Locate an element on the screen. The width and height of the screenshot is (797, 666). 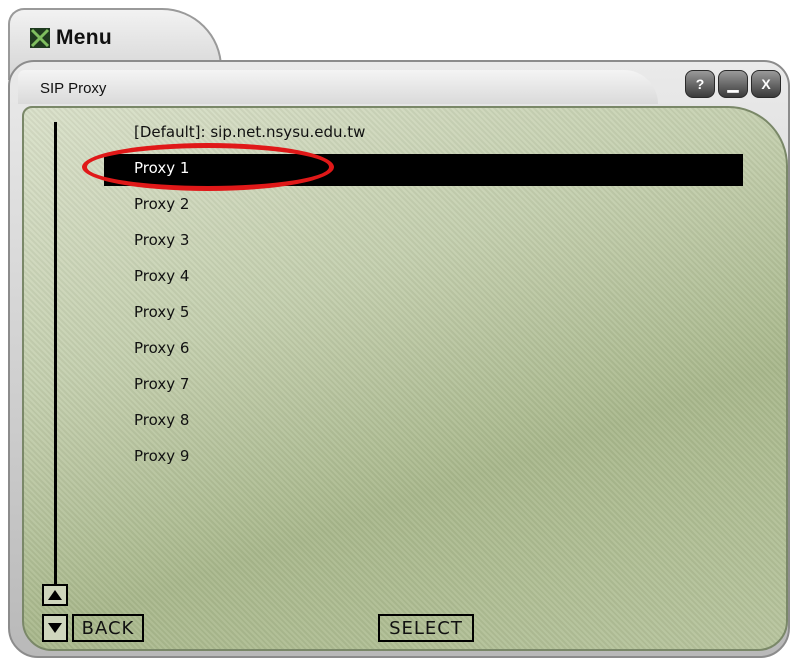
minimize-button: ▁ is located at coordinates (733, 84).